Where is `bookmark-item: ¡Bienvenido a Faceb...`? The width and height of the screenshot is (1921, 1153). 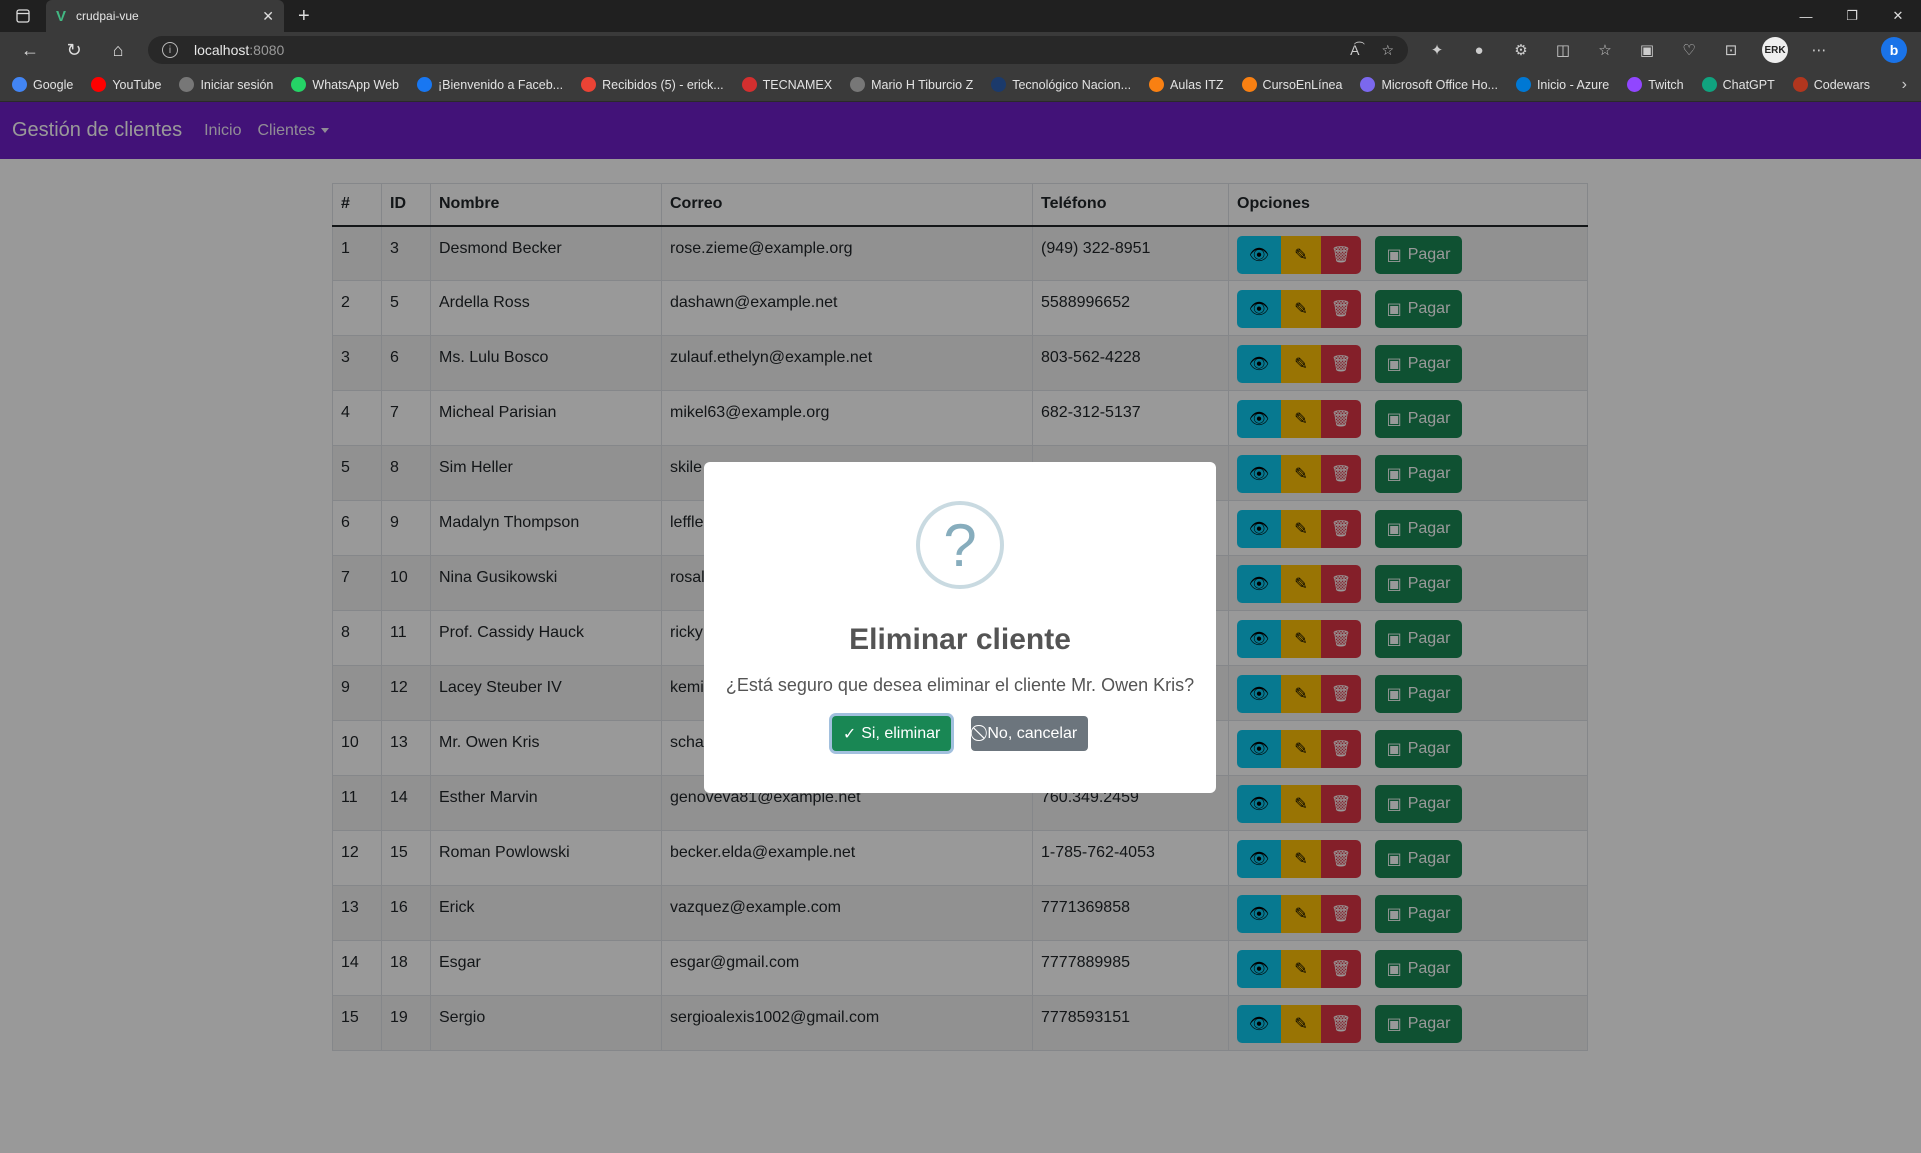 bookmark-item: ¡Bienvenido a Faceb... is located at coordinates (490, 84).